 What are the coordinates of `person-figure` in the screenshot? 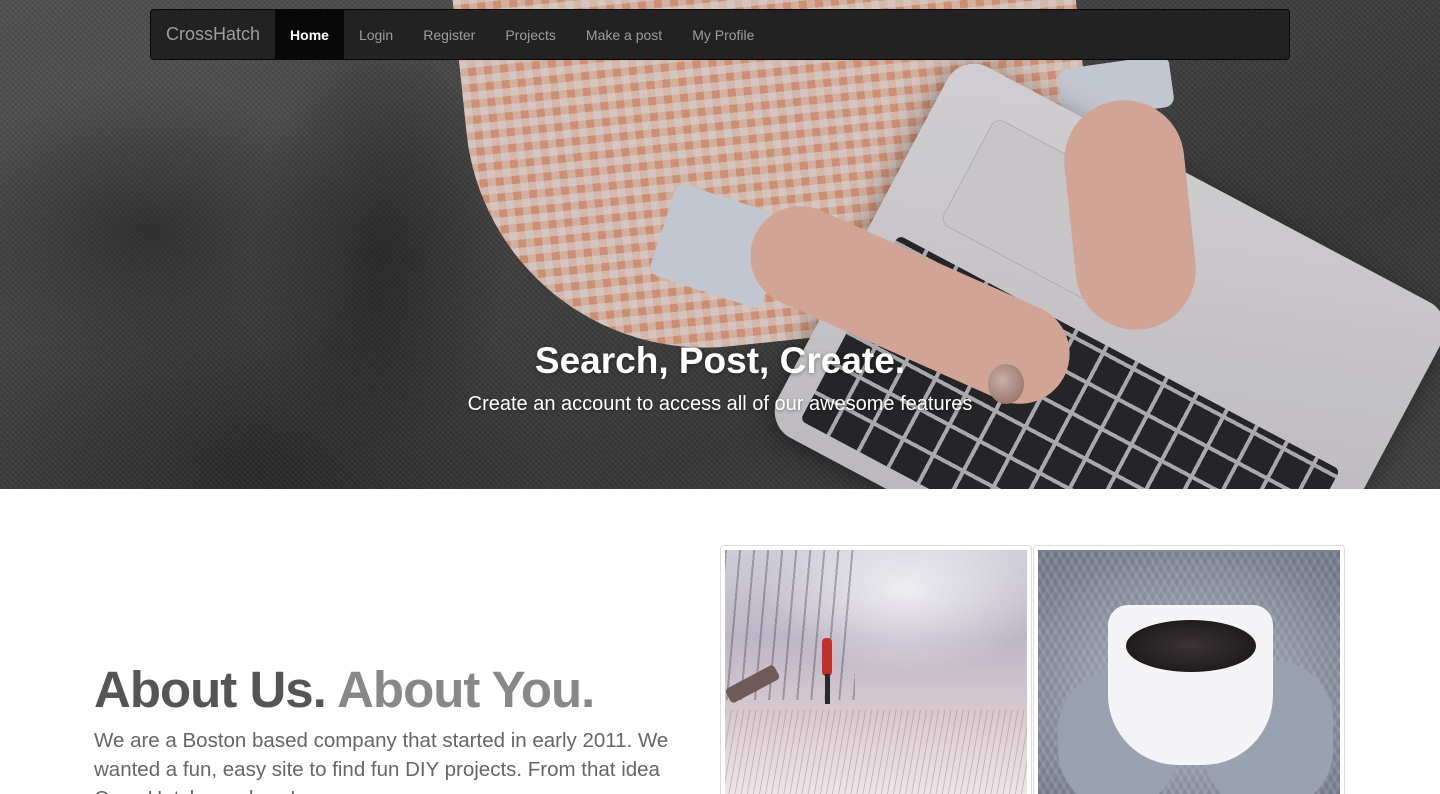 It's located at (827, 657).